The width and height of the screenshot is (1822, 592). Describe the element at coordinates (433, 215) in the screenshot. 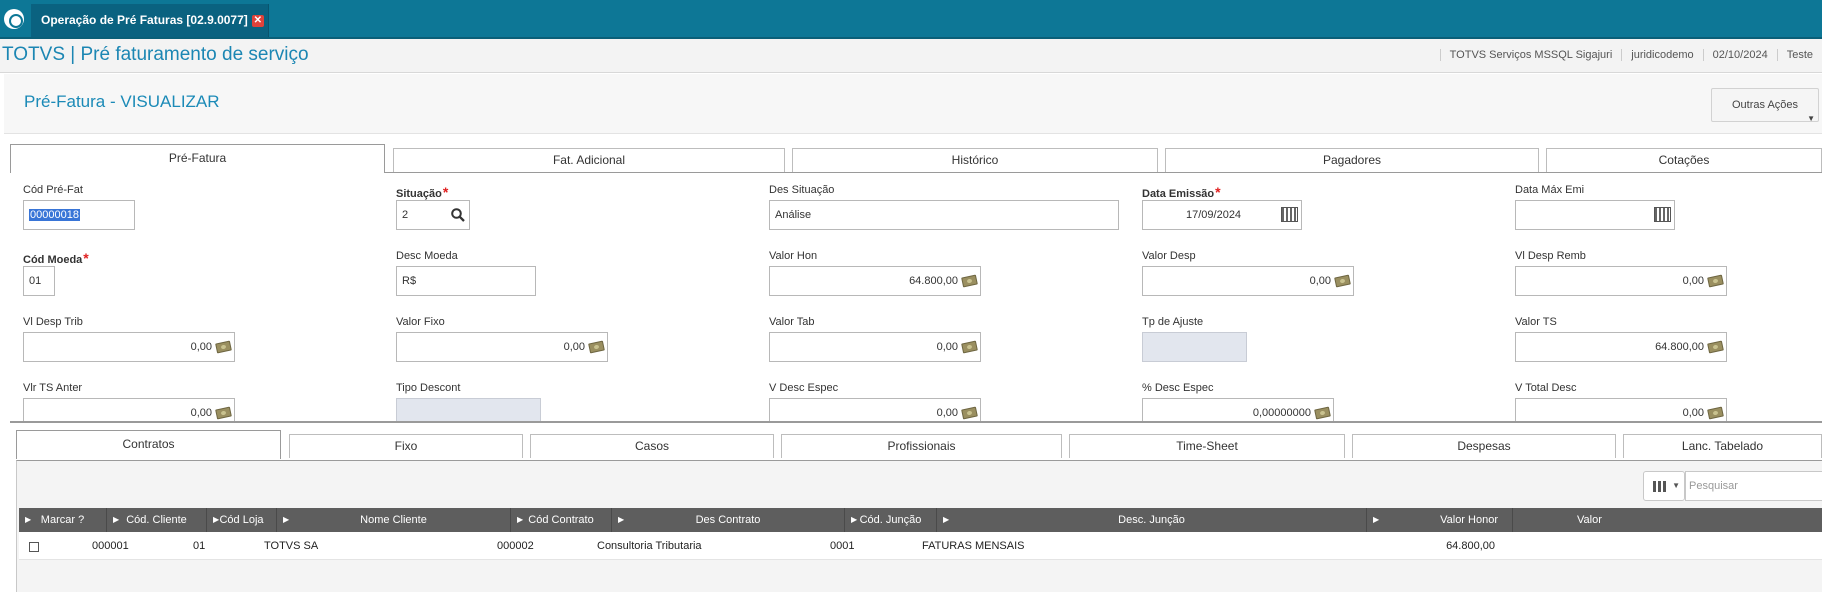

I see `situacao-input: 2` at that location.